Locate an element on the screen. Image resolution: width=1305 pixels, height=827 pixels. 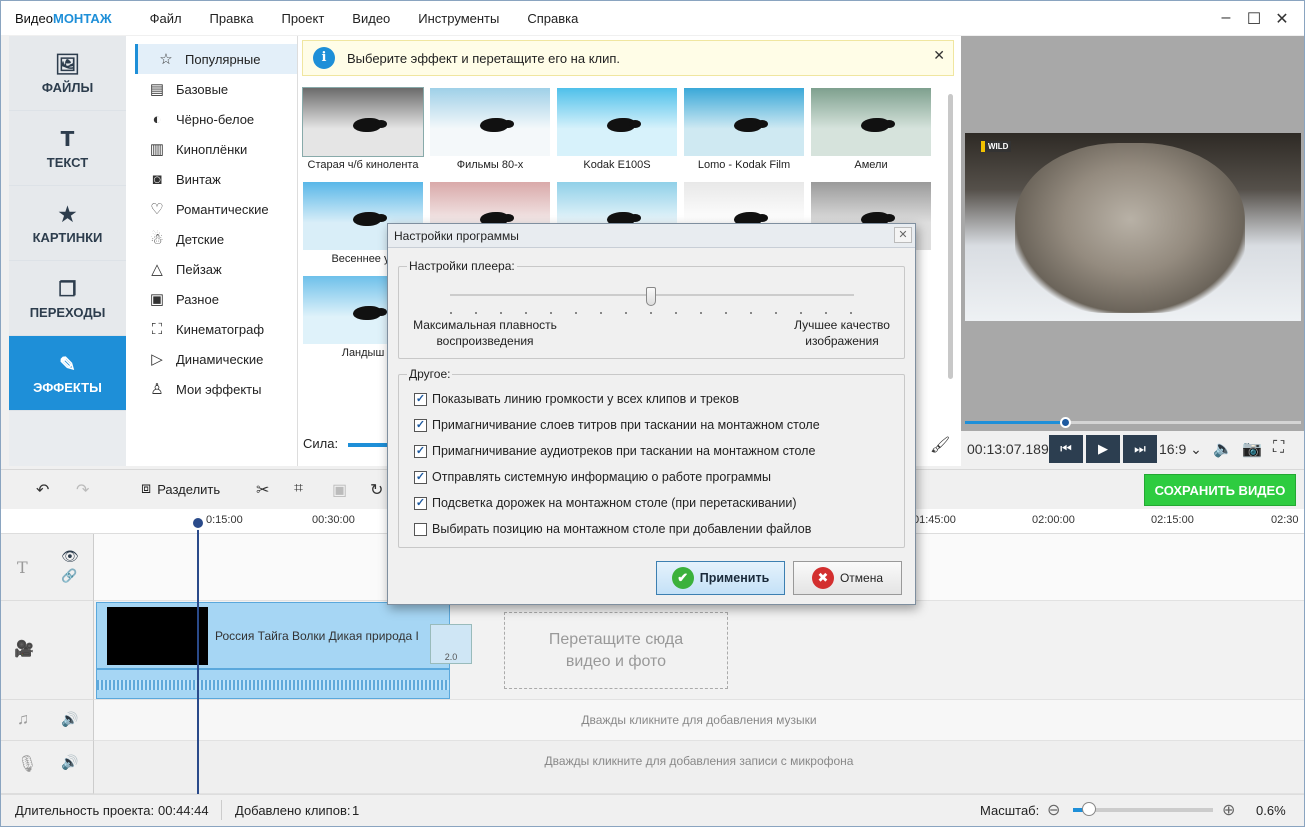
tip-close-icon: ✕ is located at coordinates (939, 55).